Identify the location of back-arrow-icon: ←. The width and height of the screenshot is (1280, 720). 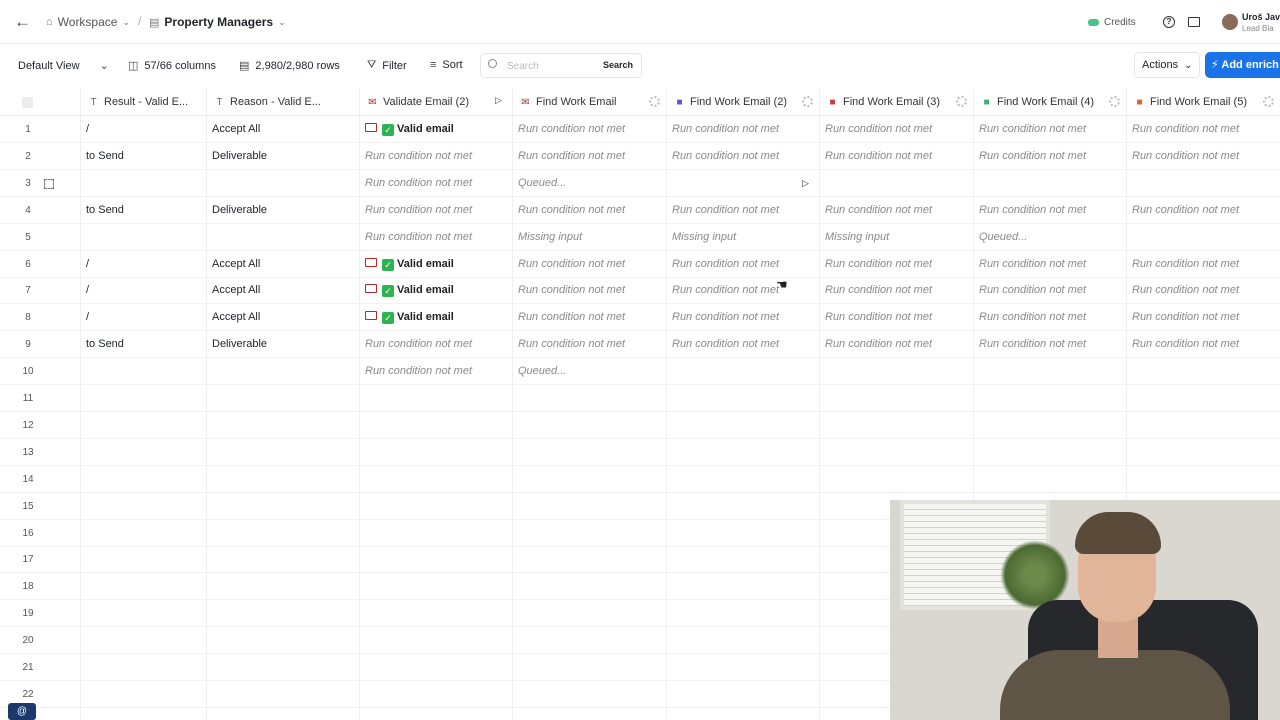
(22, 22).